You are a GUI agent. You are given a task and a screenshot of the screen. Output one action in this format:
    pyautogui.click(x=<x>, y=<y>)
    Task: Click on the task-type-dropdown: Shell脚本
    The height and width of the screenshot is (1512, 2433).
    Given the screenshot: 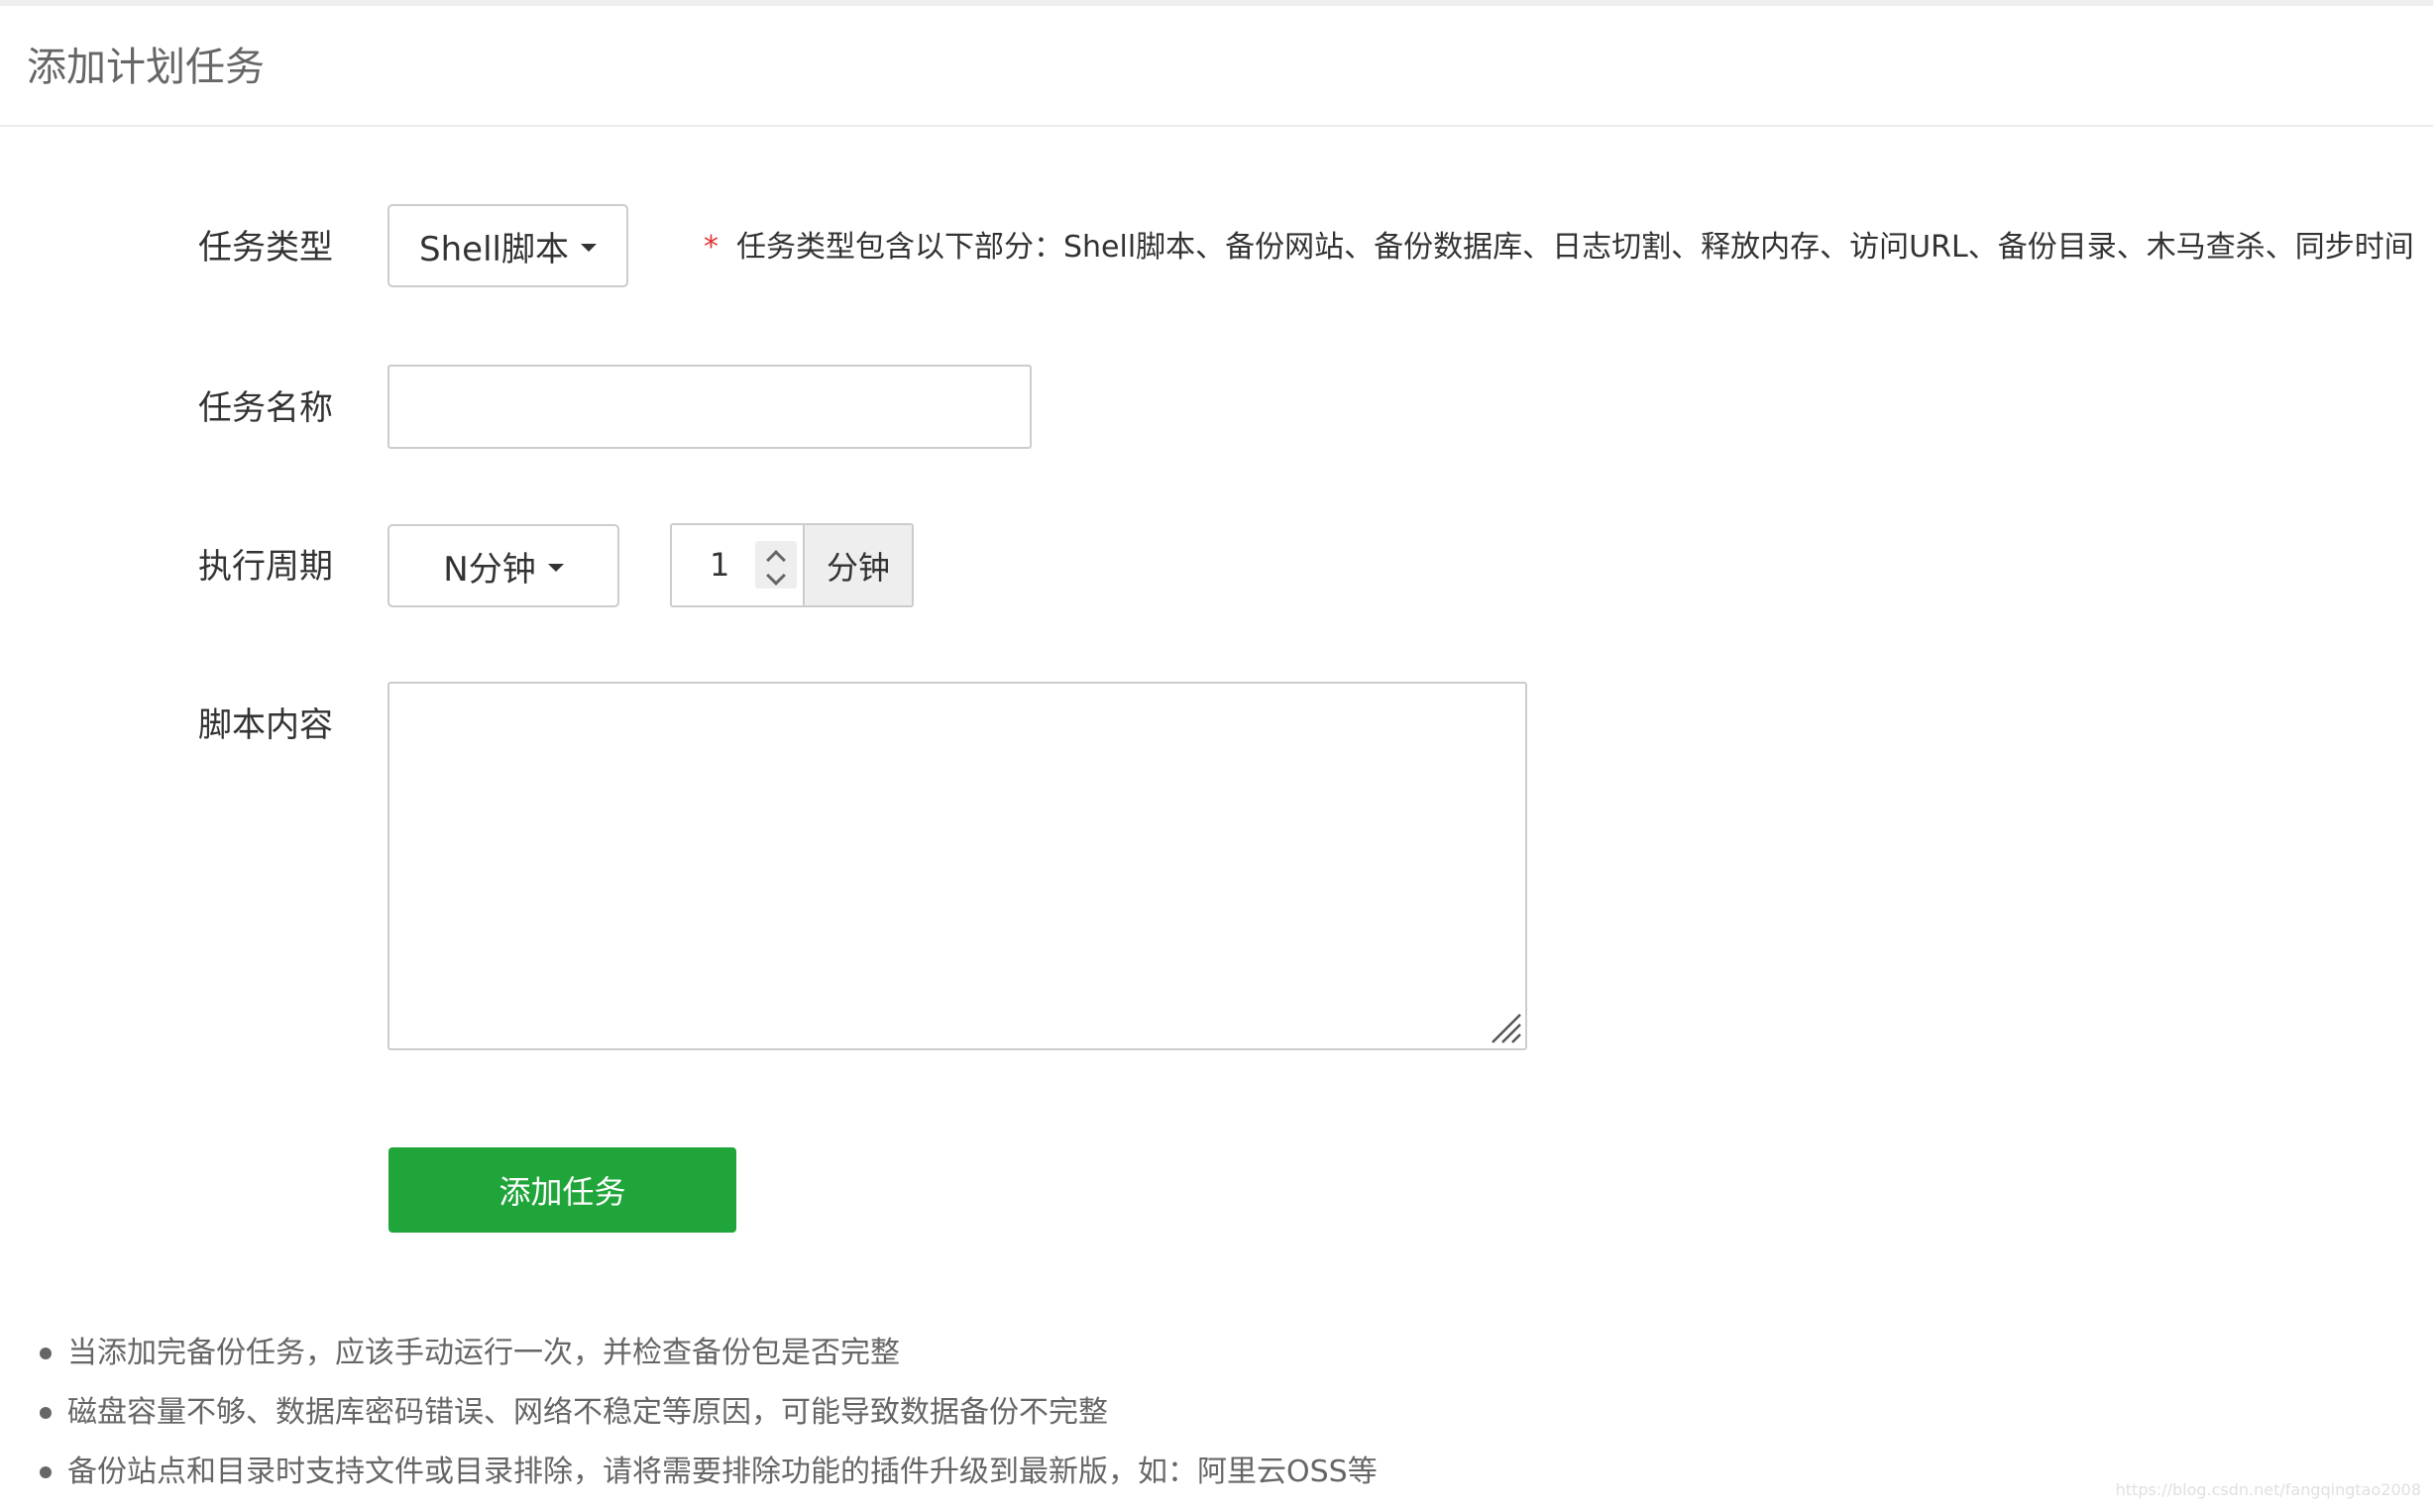 What is the action you would take?
    pyautogui.click(x=508, y=246)
    